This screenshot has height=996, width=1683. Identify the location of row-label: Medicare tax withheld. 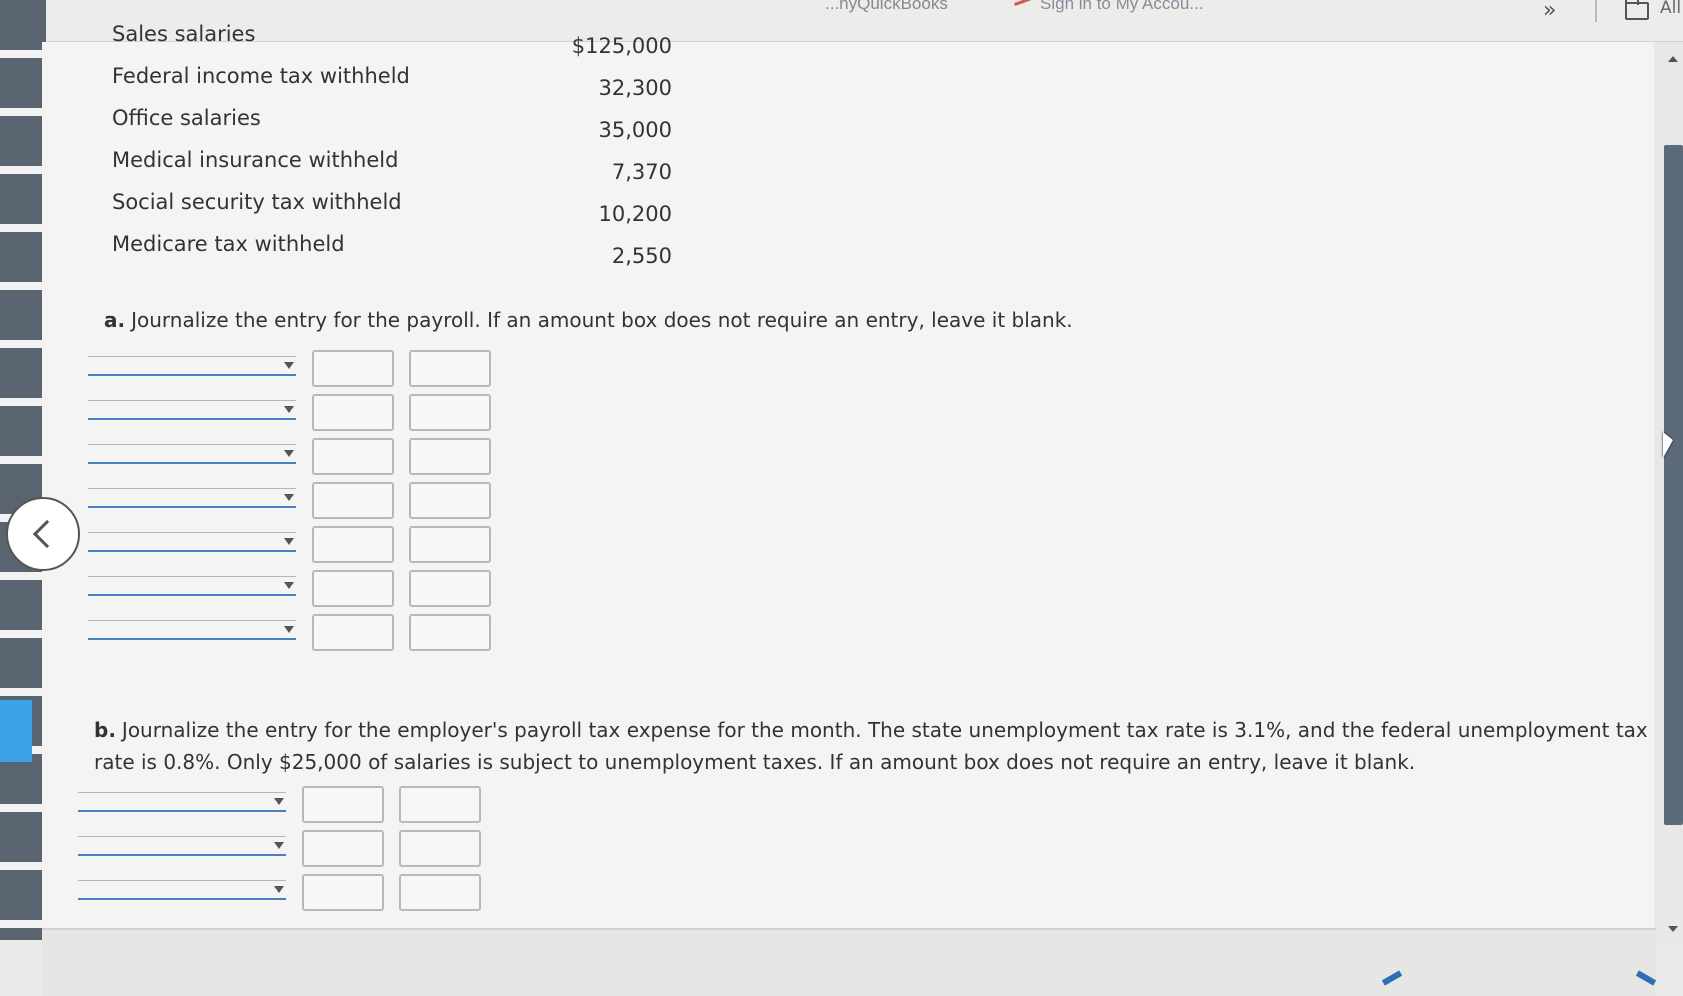
(228, 244).